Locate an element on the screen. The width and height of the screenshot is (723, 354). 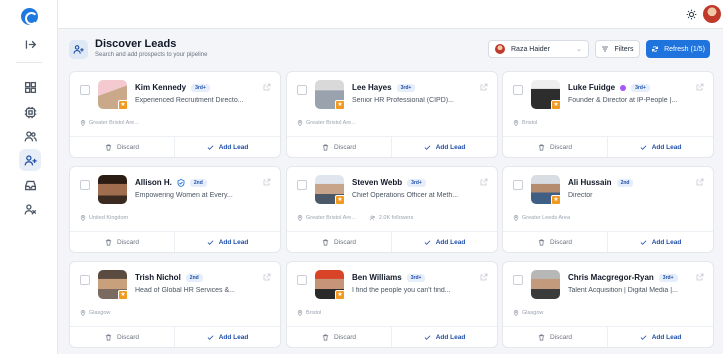
lead-photo is located at coordinates (112, 189).